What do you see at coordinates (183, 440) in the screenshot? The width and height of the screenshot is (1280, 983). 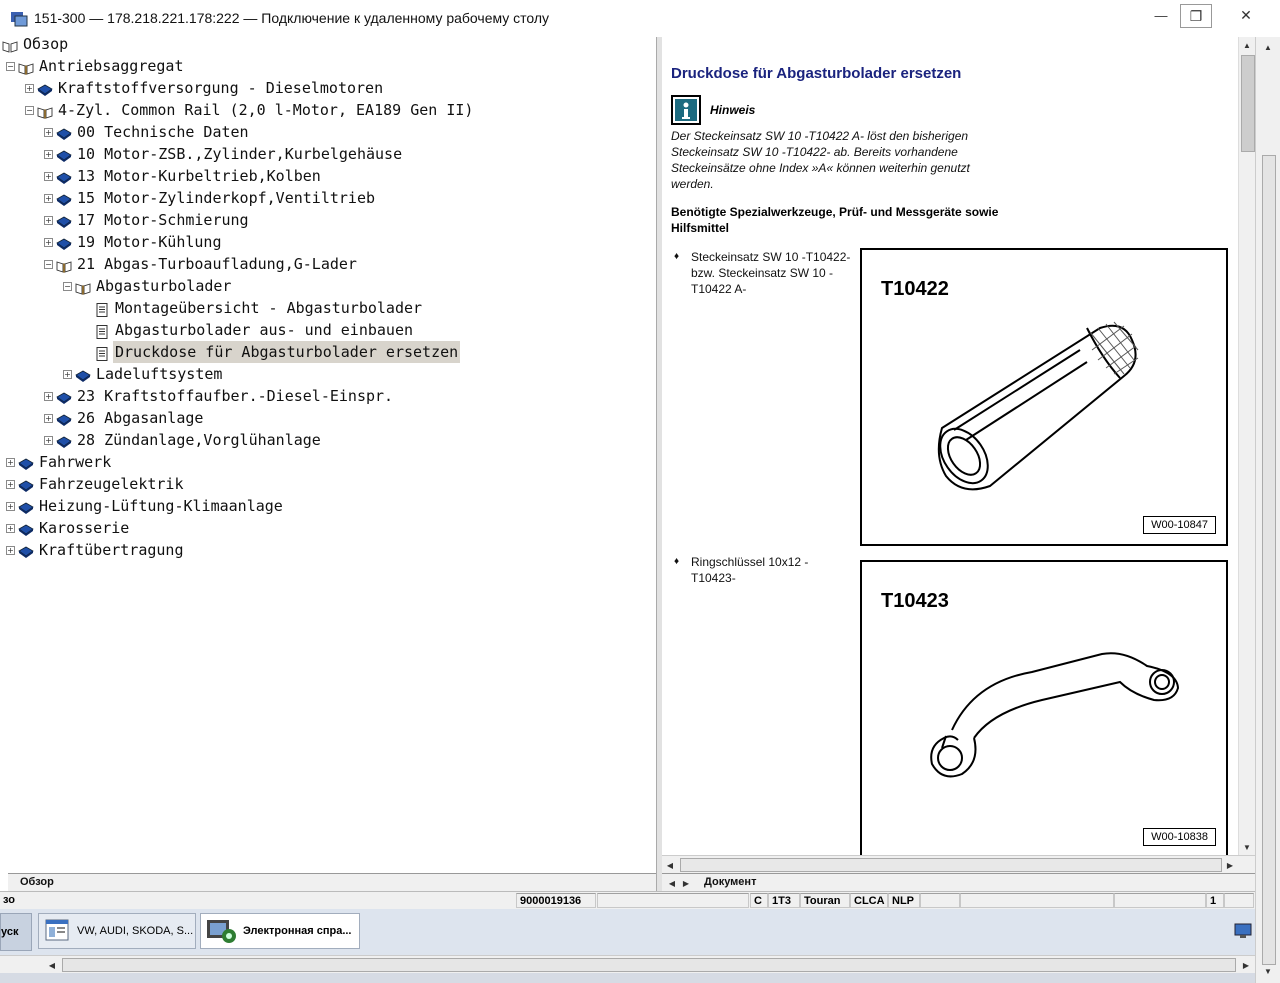 I see `tree-item: +28 Zündanlage,Vorglühanlage` at bounding box center [183, 440].